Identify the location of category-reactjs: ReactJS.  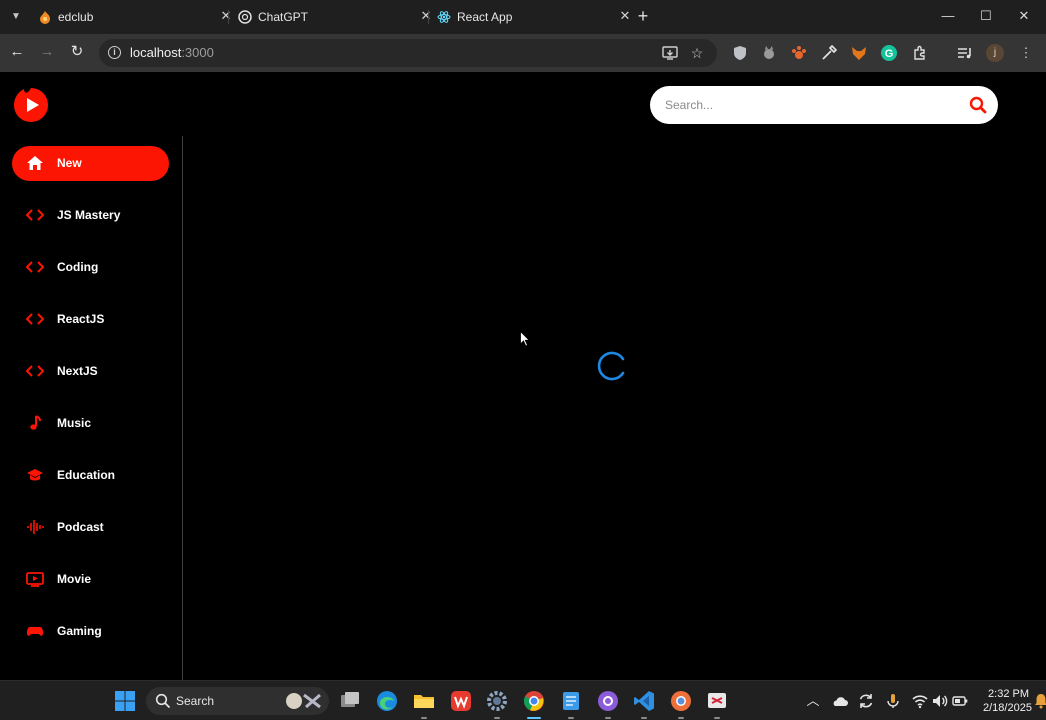
(90, 319).